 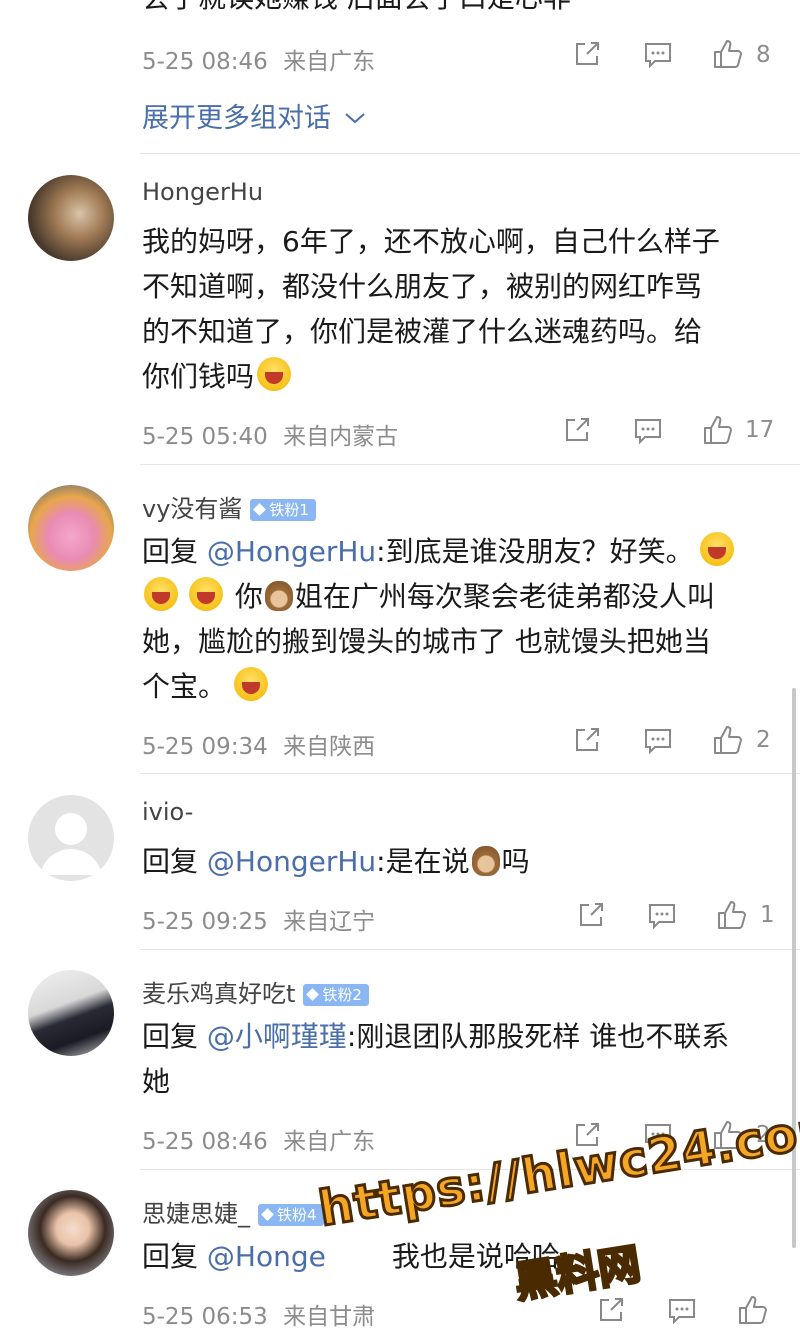 What do you see at coordinates (218, 994) in the screenshot?
I see `username: 麦乐鸡真好吃t` at bounding box center [218, 994].